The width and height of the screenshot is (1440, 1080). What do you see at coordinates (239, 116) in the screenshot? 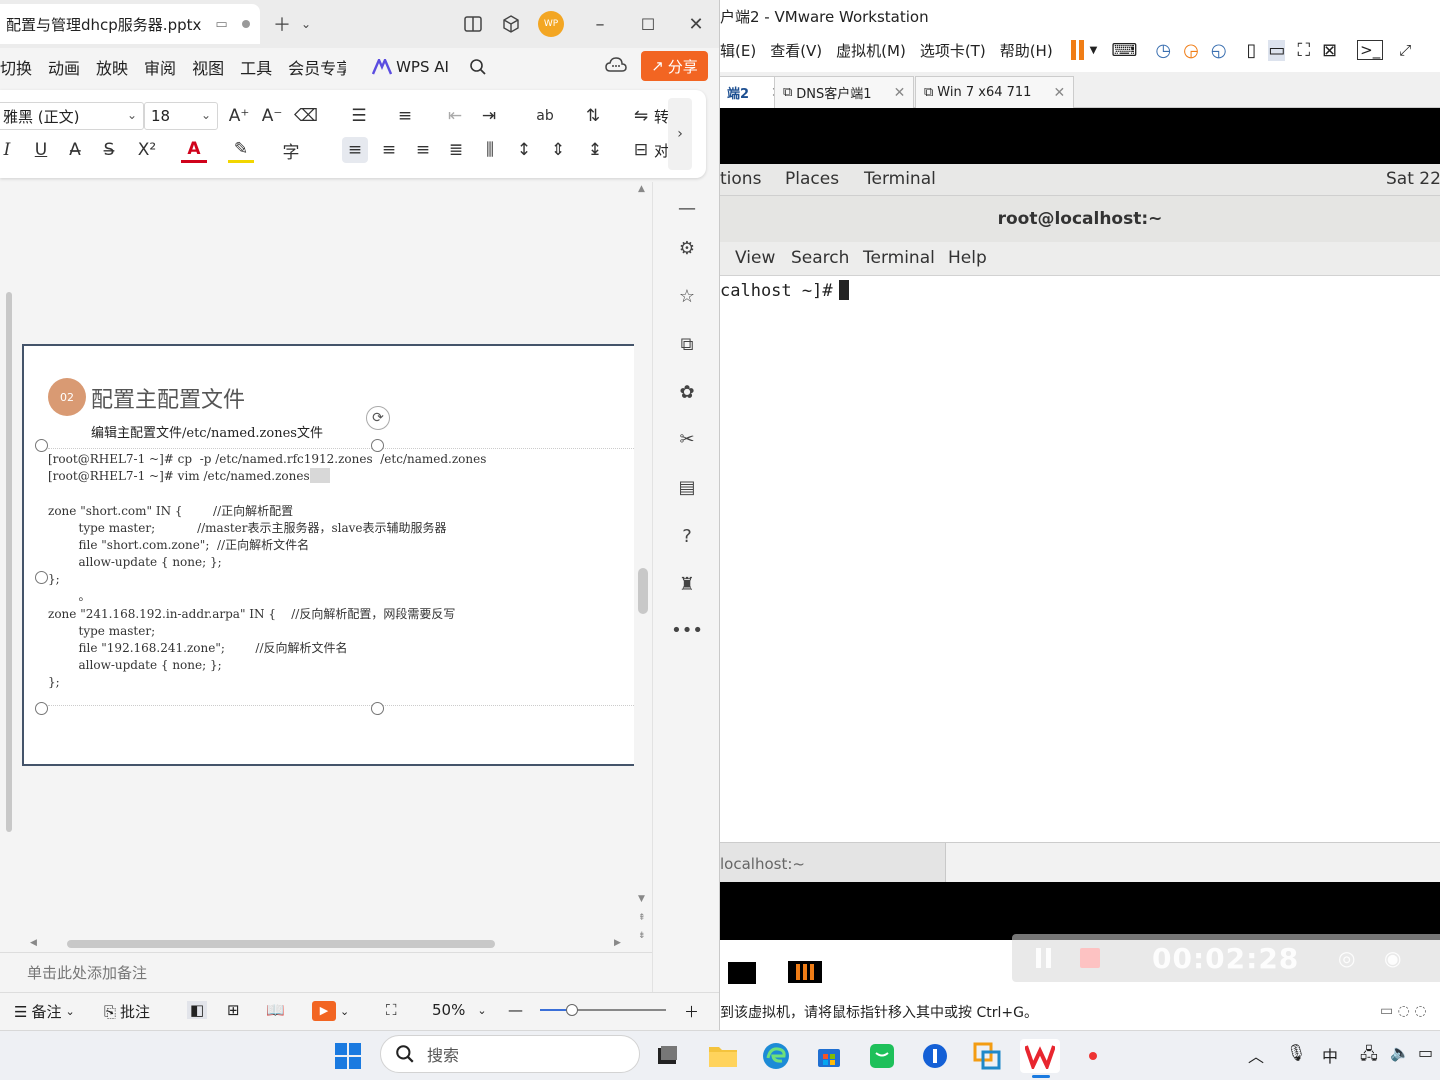
I see `increase-font-icon: A⁺` at bounding box center [239, 116].